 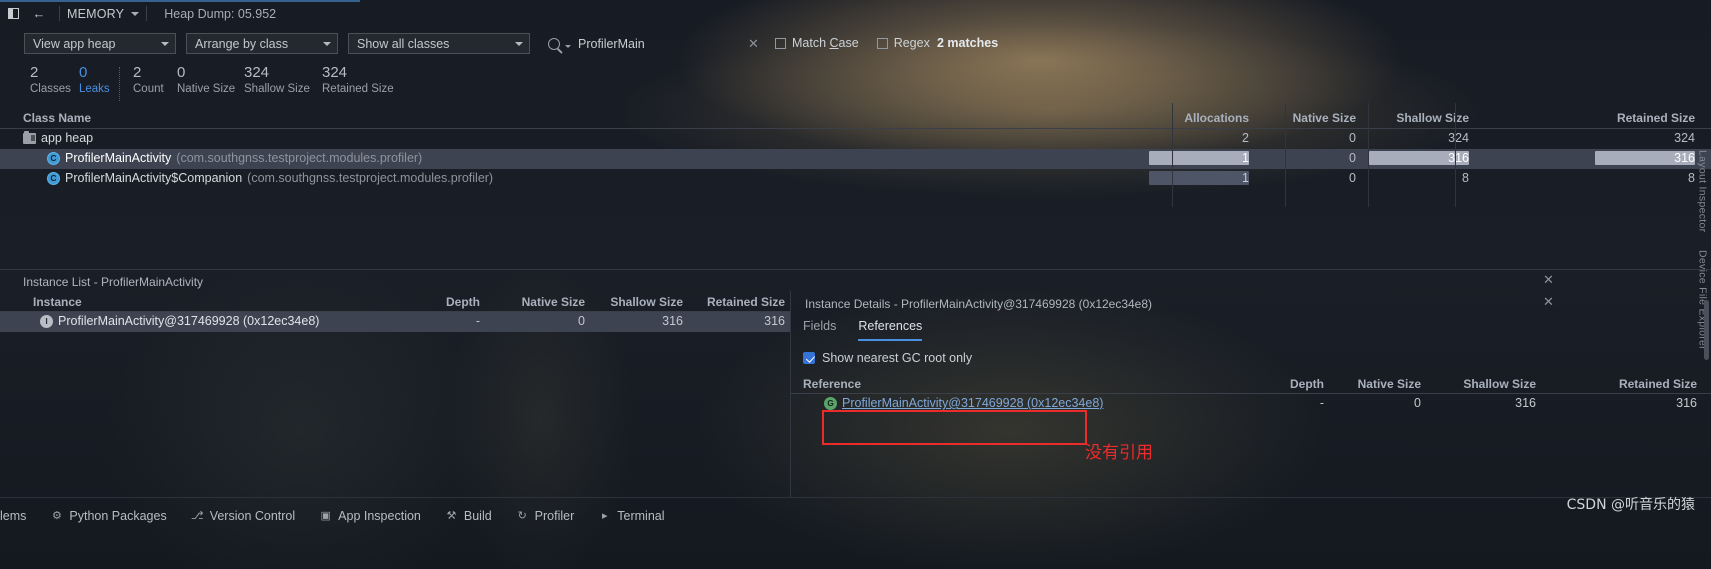 I want to click on class-row-label: app heap, so click(x=67, y=138).